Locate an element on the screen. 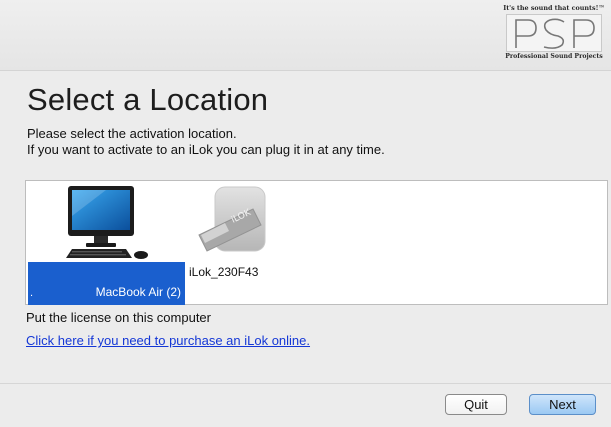 Image resolution: width=611 pixels, height=427 pixels. psp-logo-mark is located at coordinates (554, 33).